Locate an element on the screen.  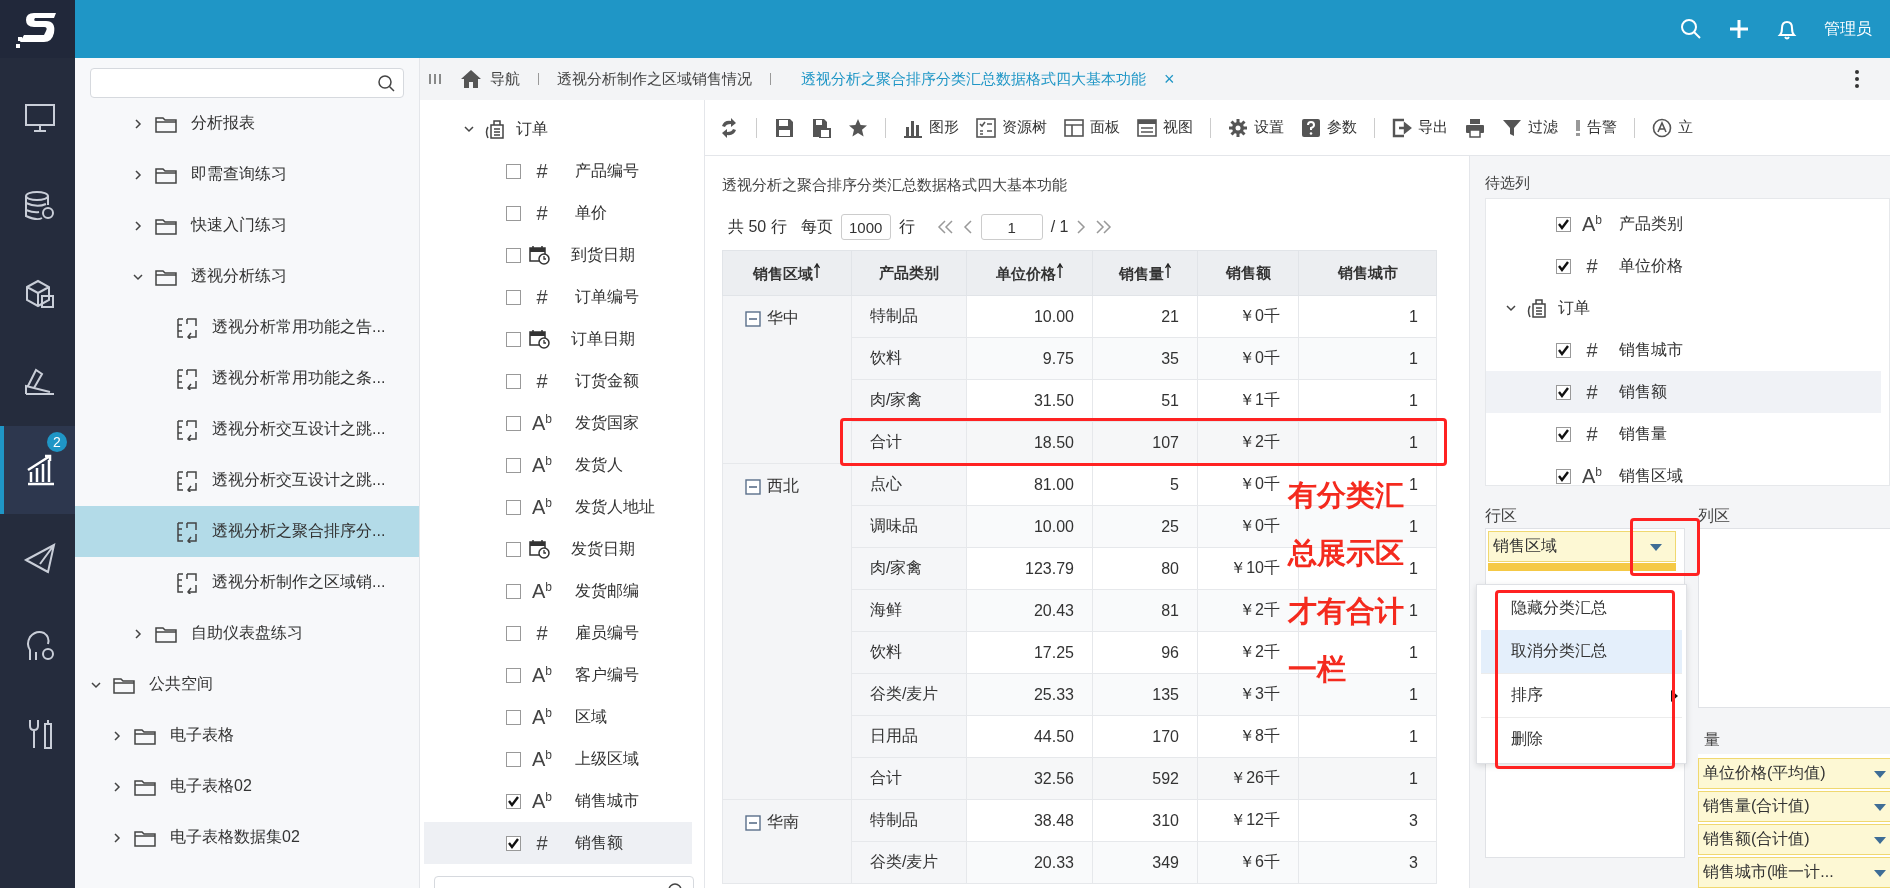
save-icon is located at coordinates (784, 127).